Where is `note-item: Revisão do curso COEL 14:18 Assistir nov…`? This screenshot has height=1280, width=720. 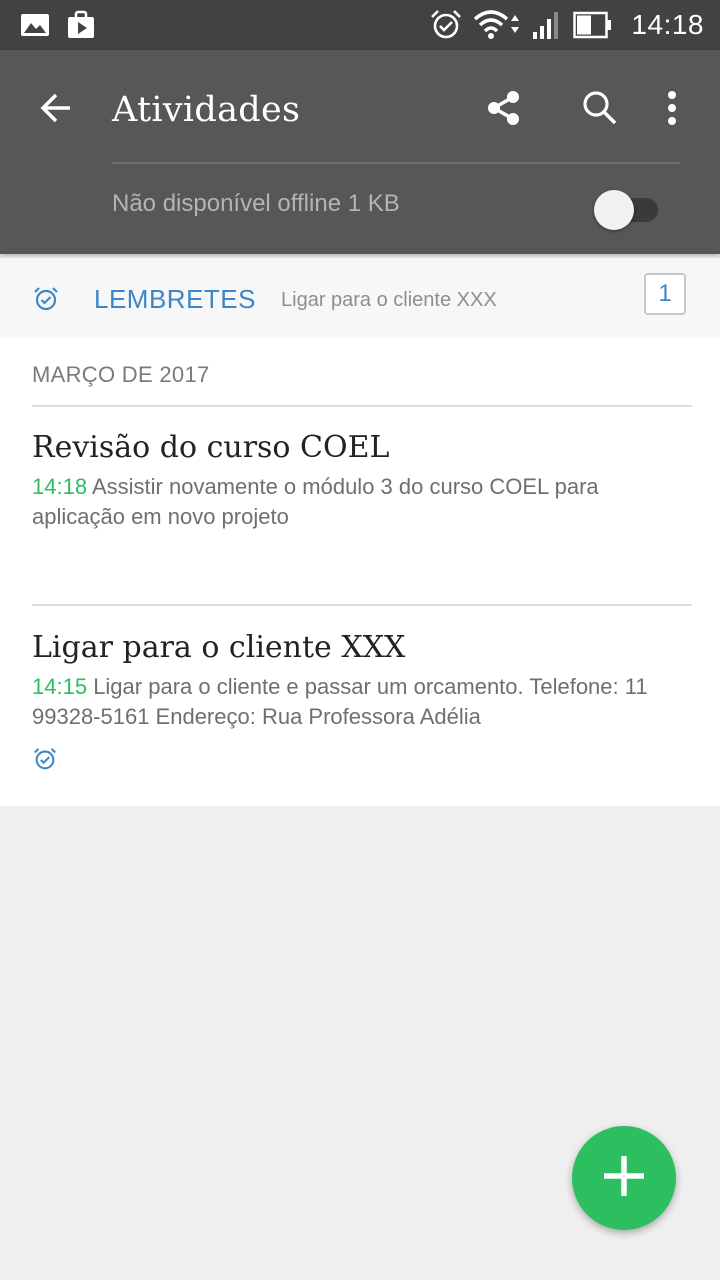
note-item: Revisão do curso COEL 14:18 Assistir nov… is located at coordinates (352, 480).